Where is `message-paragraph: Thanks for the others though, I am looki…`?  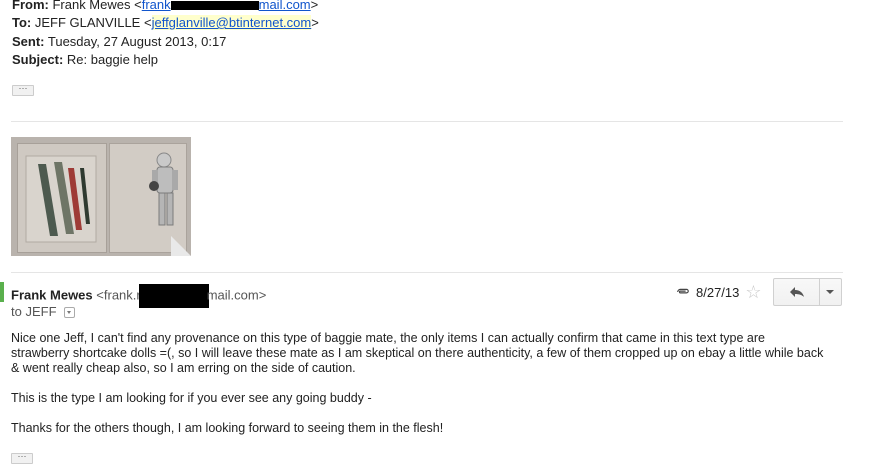
message-paragraph: Thanks for the others though, I am looki… is located at coordinates (227, 428).